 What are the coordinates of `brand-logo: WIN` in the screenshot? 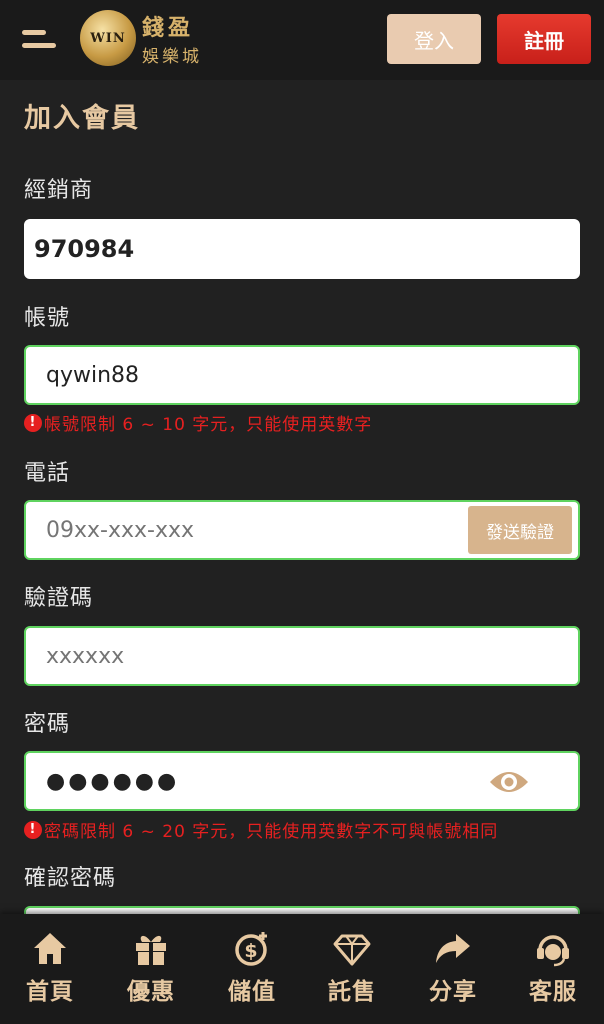 It's located at (108, 38).